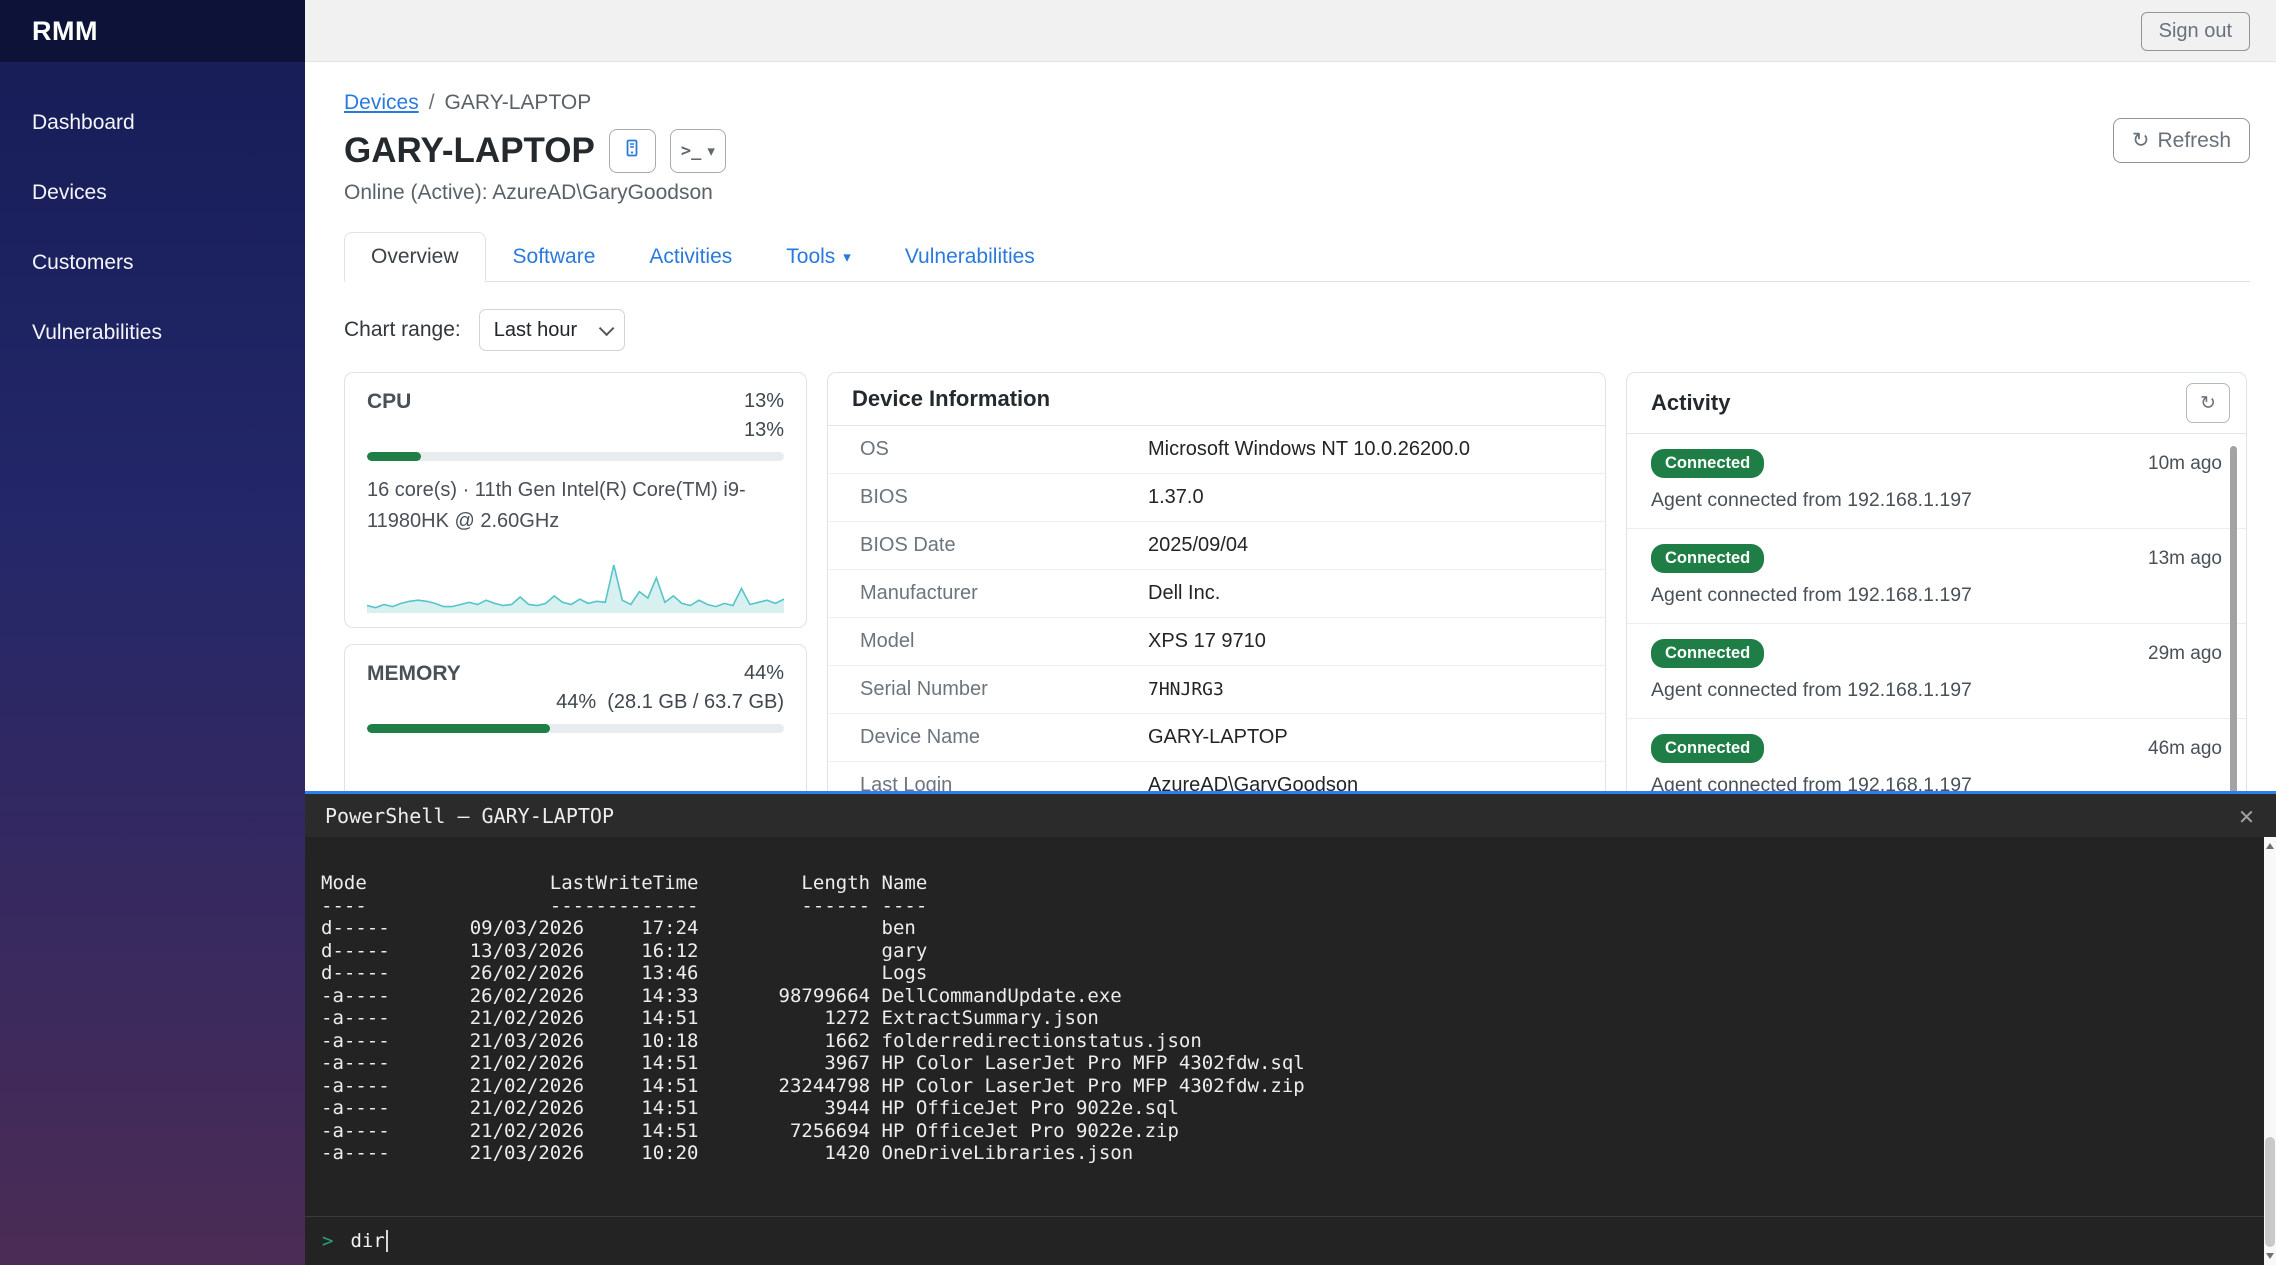 The width and height of the screenshot is (2276, 1265). I want to click on tab-label: Overview, so click(415, 256).